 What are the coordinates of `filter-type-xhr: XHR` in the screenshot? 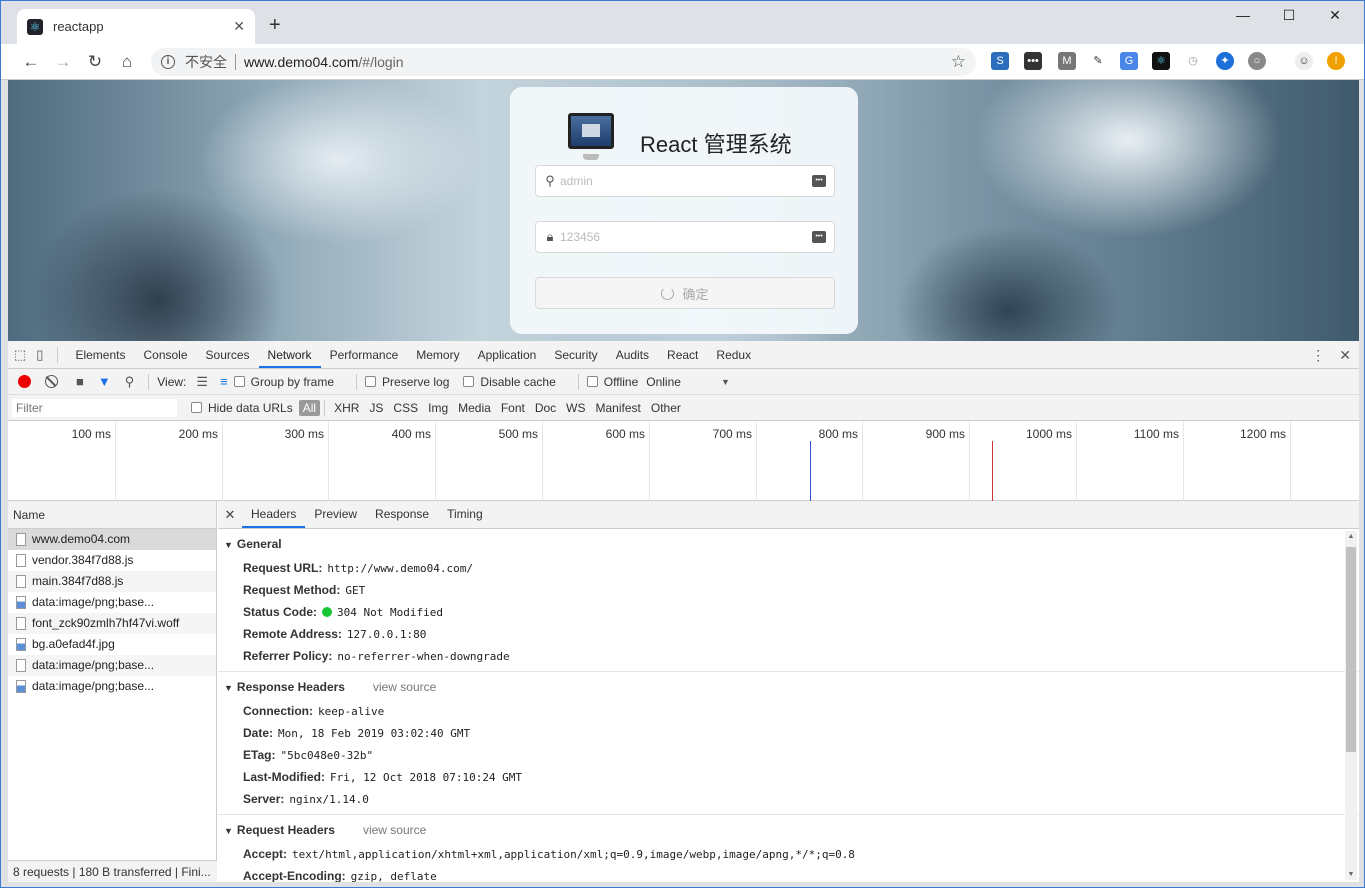 It's located at (346, 408).